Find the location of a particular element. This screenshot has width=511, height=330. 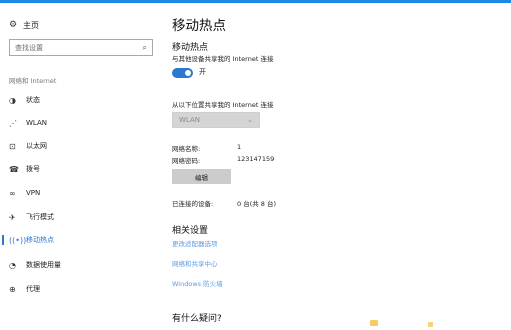

hotspot-toggle is located at coordinates (182, 73).